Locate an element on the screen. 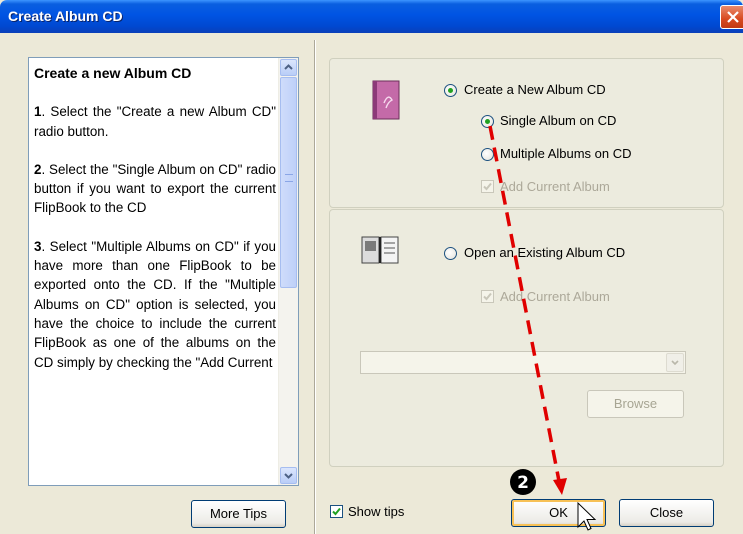 This screenshot has width=743, height=534. arrow-head is located at coordinates (560, 486).